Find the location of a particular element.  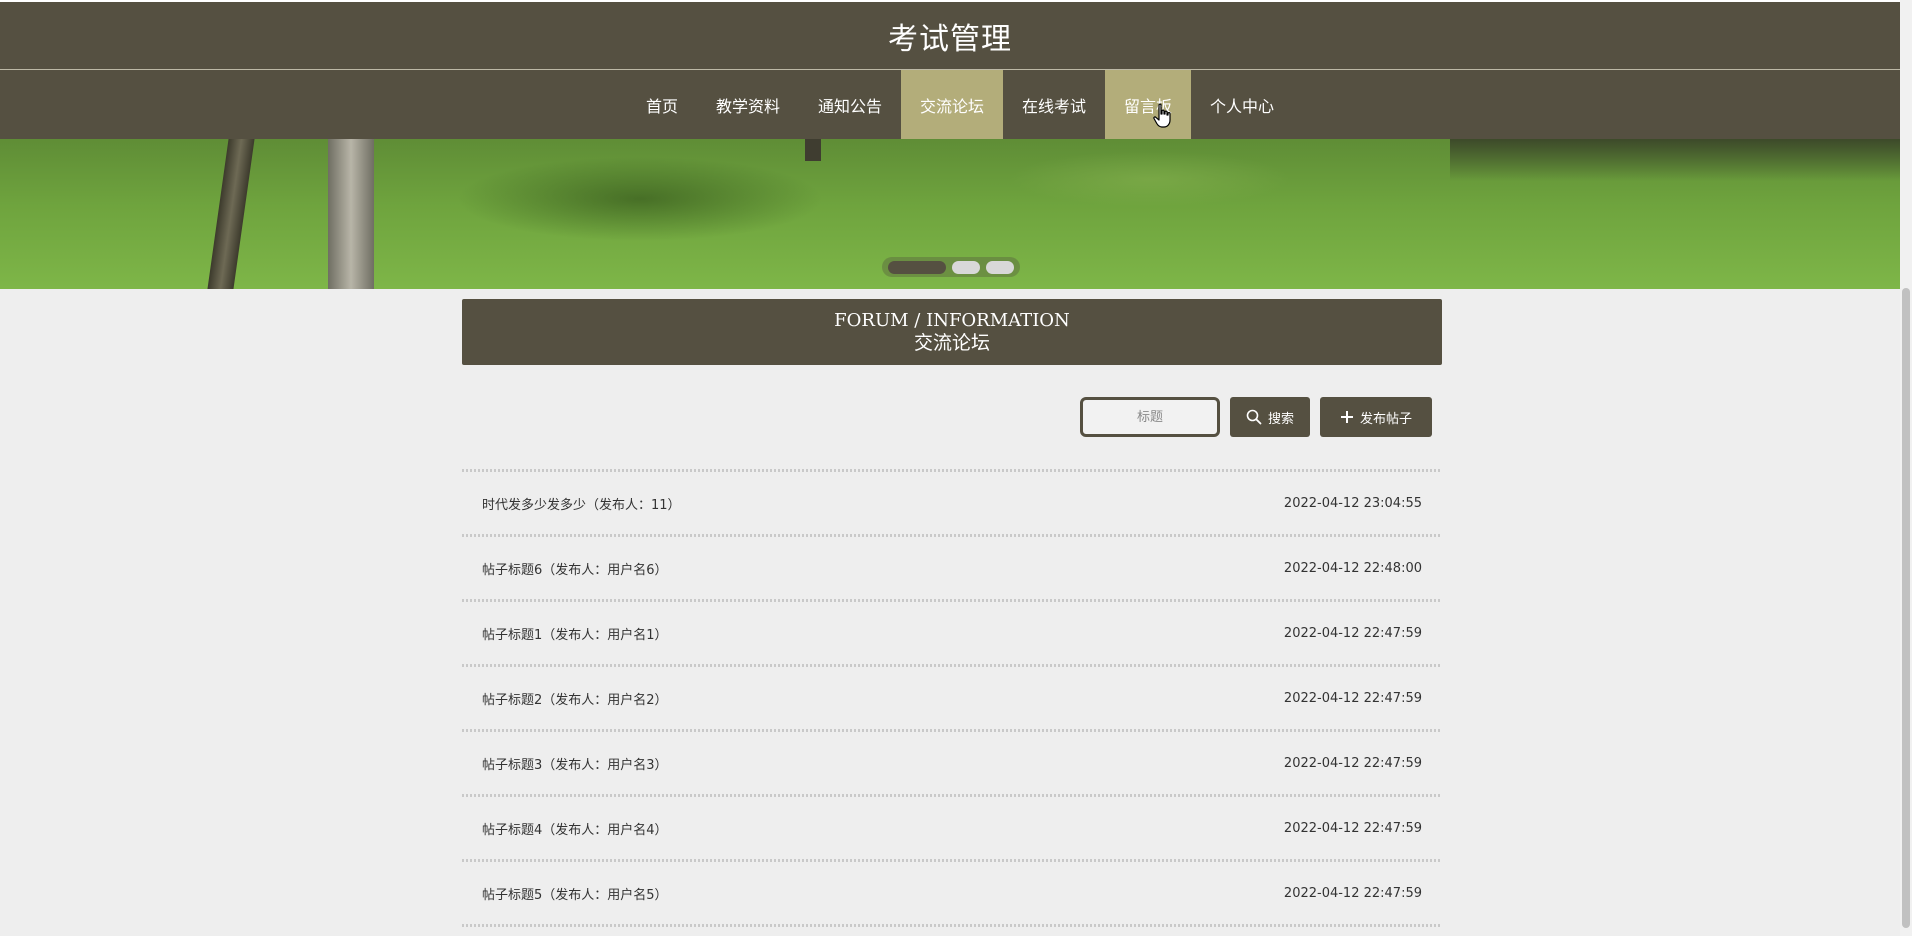

post-date: 2022-04-12 23:04:55 is located at coordinates (1352, 503).